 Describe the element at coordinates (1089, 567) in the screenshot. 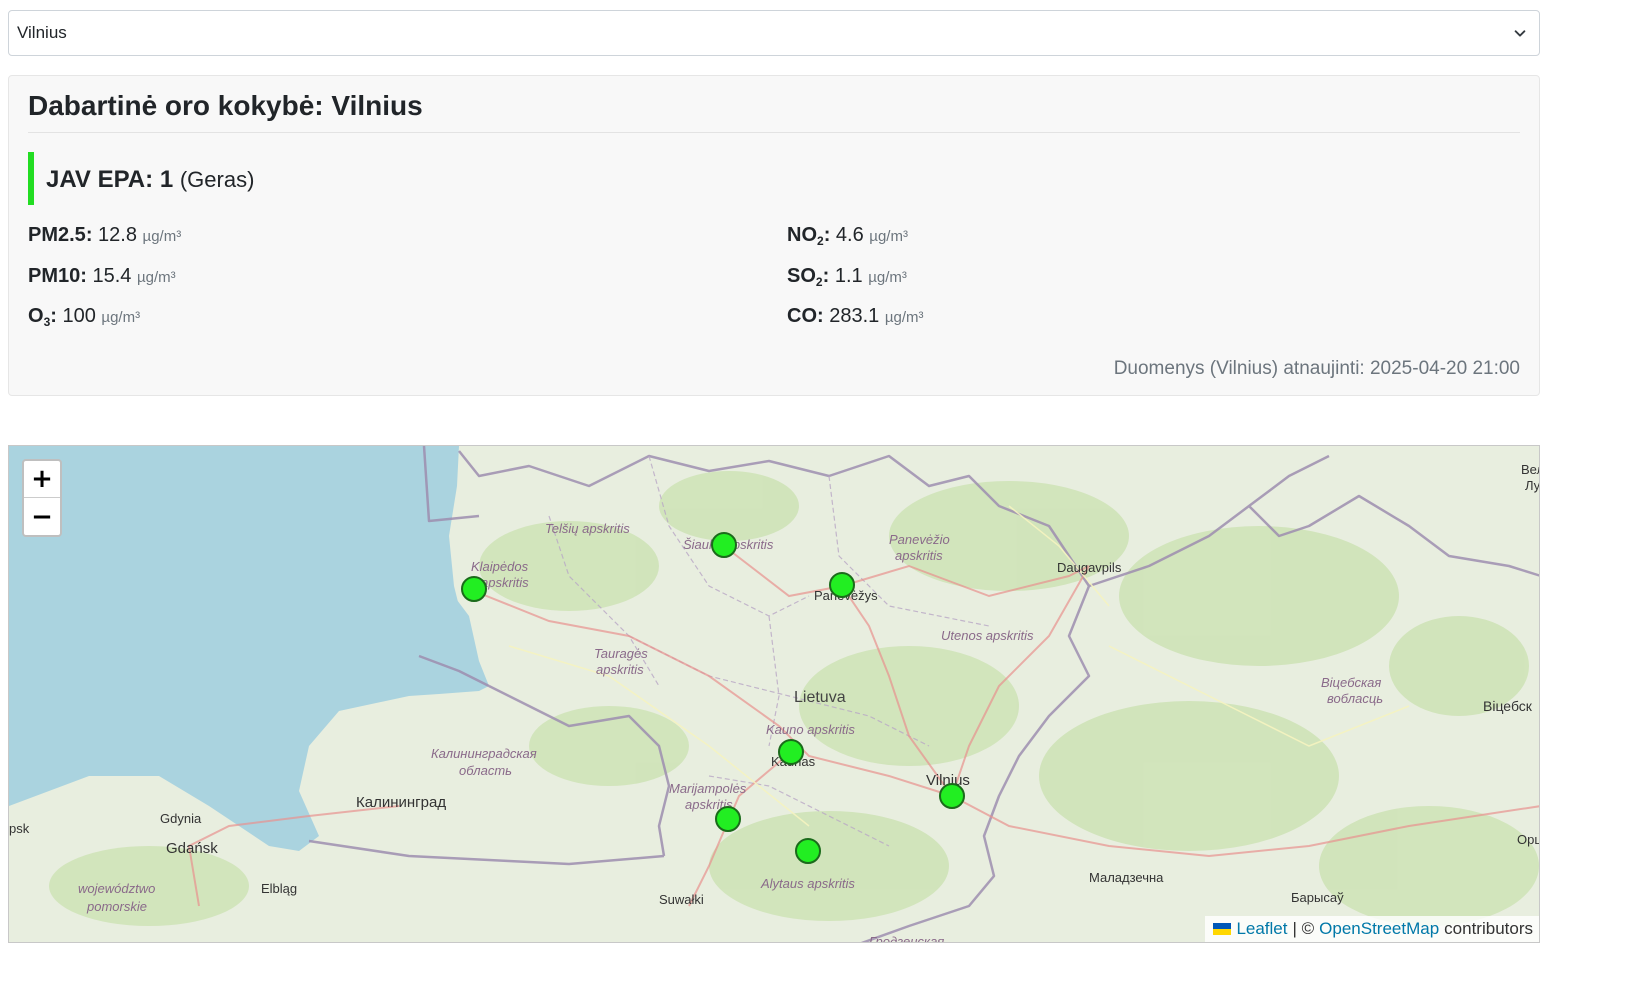

I see `map-label-daugavpils: Daugavpils` at that location.